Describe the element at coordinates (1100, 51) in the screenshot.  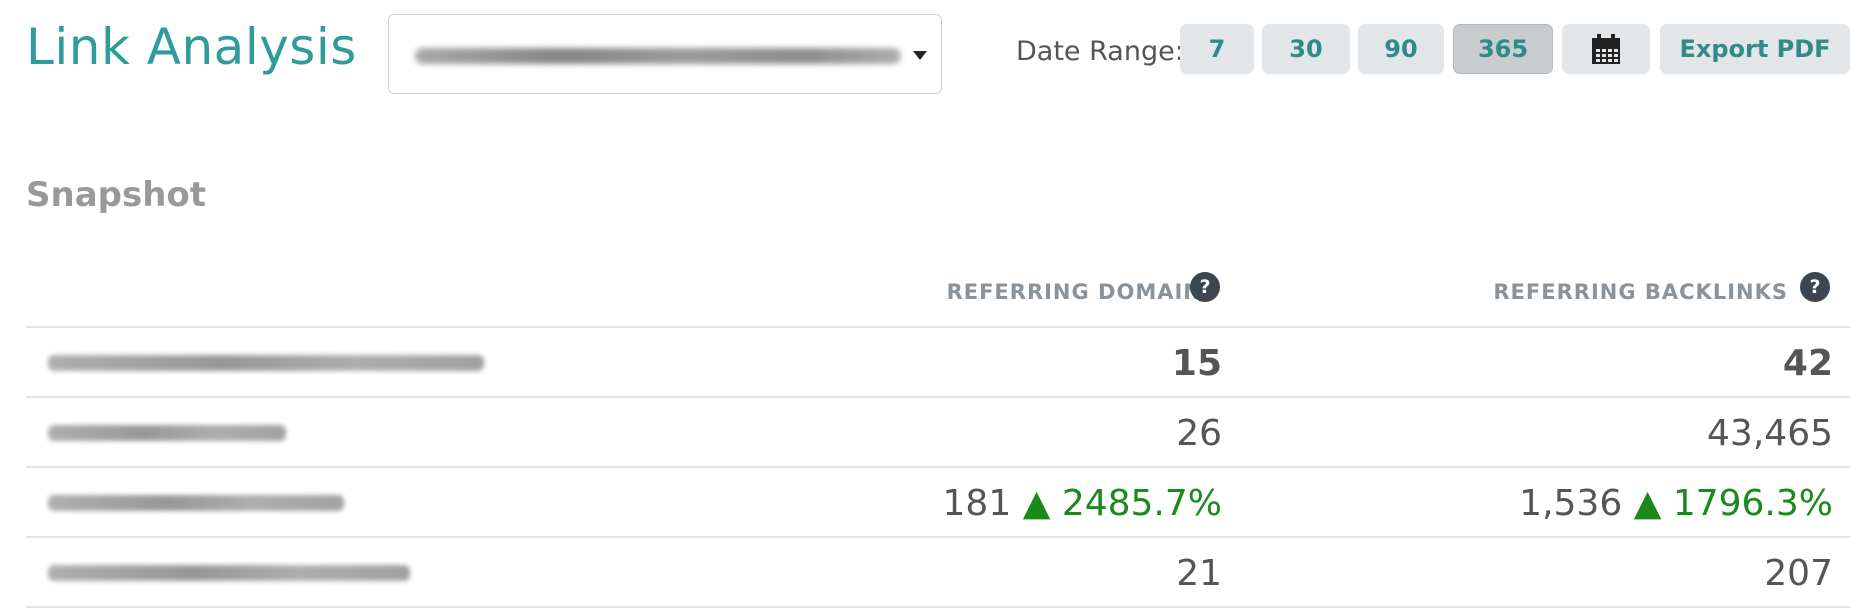
I see `date-range-label: Date Range:` at that location.